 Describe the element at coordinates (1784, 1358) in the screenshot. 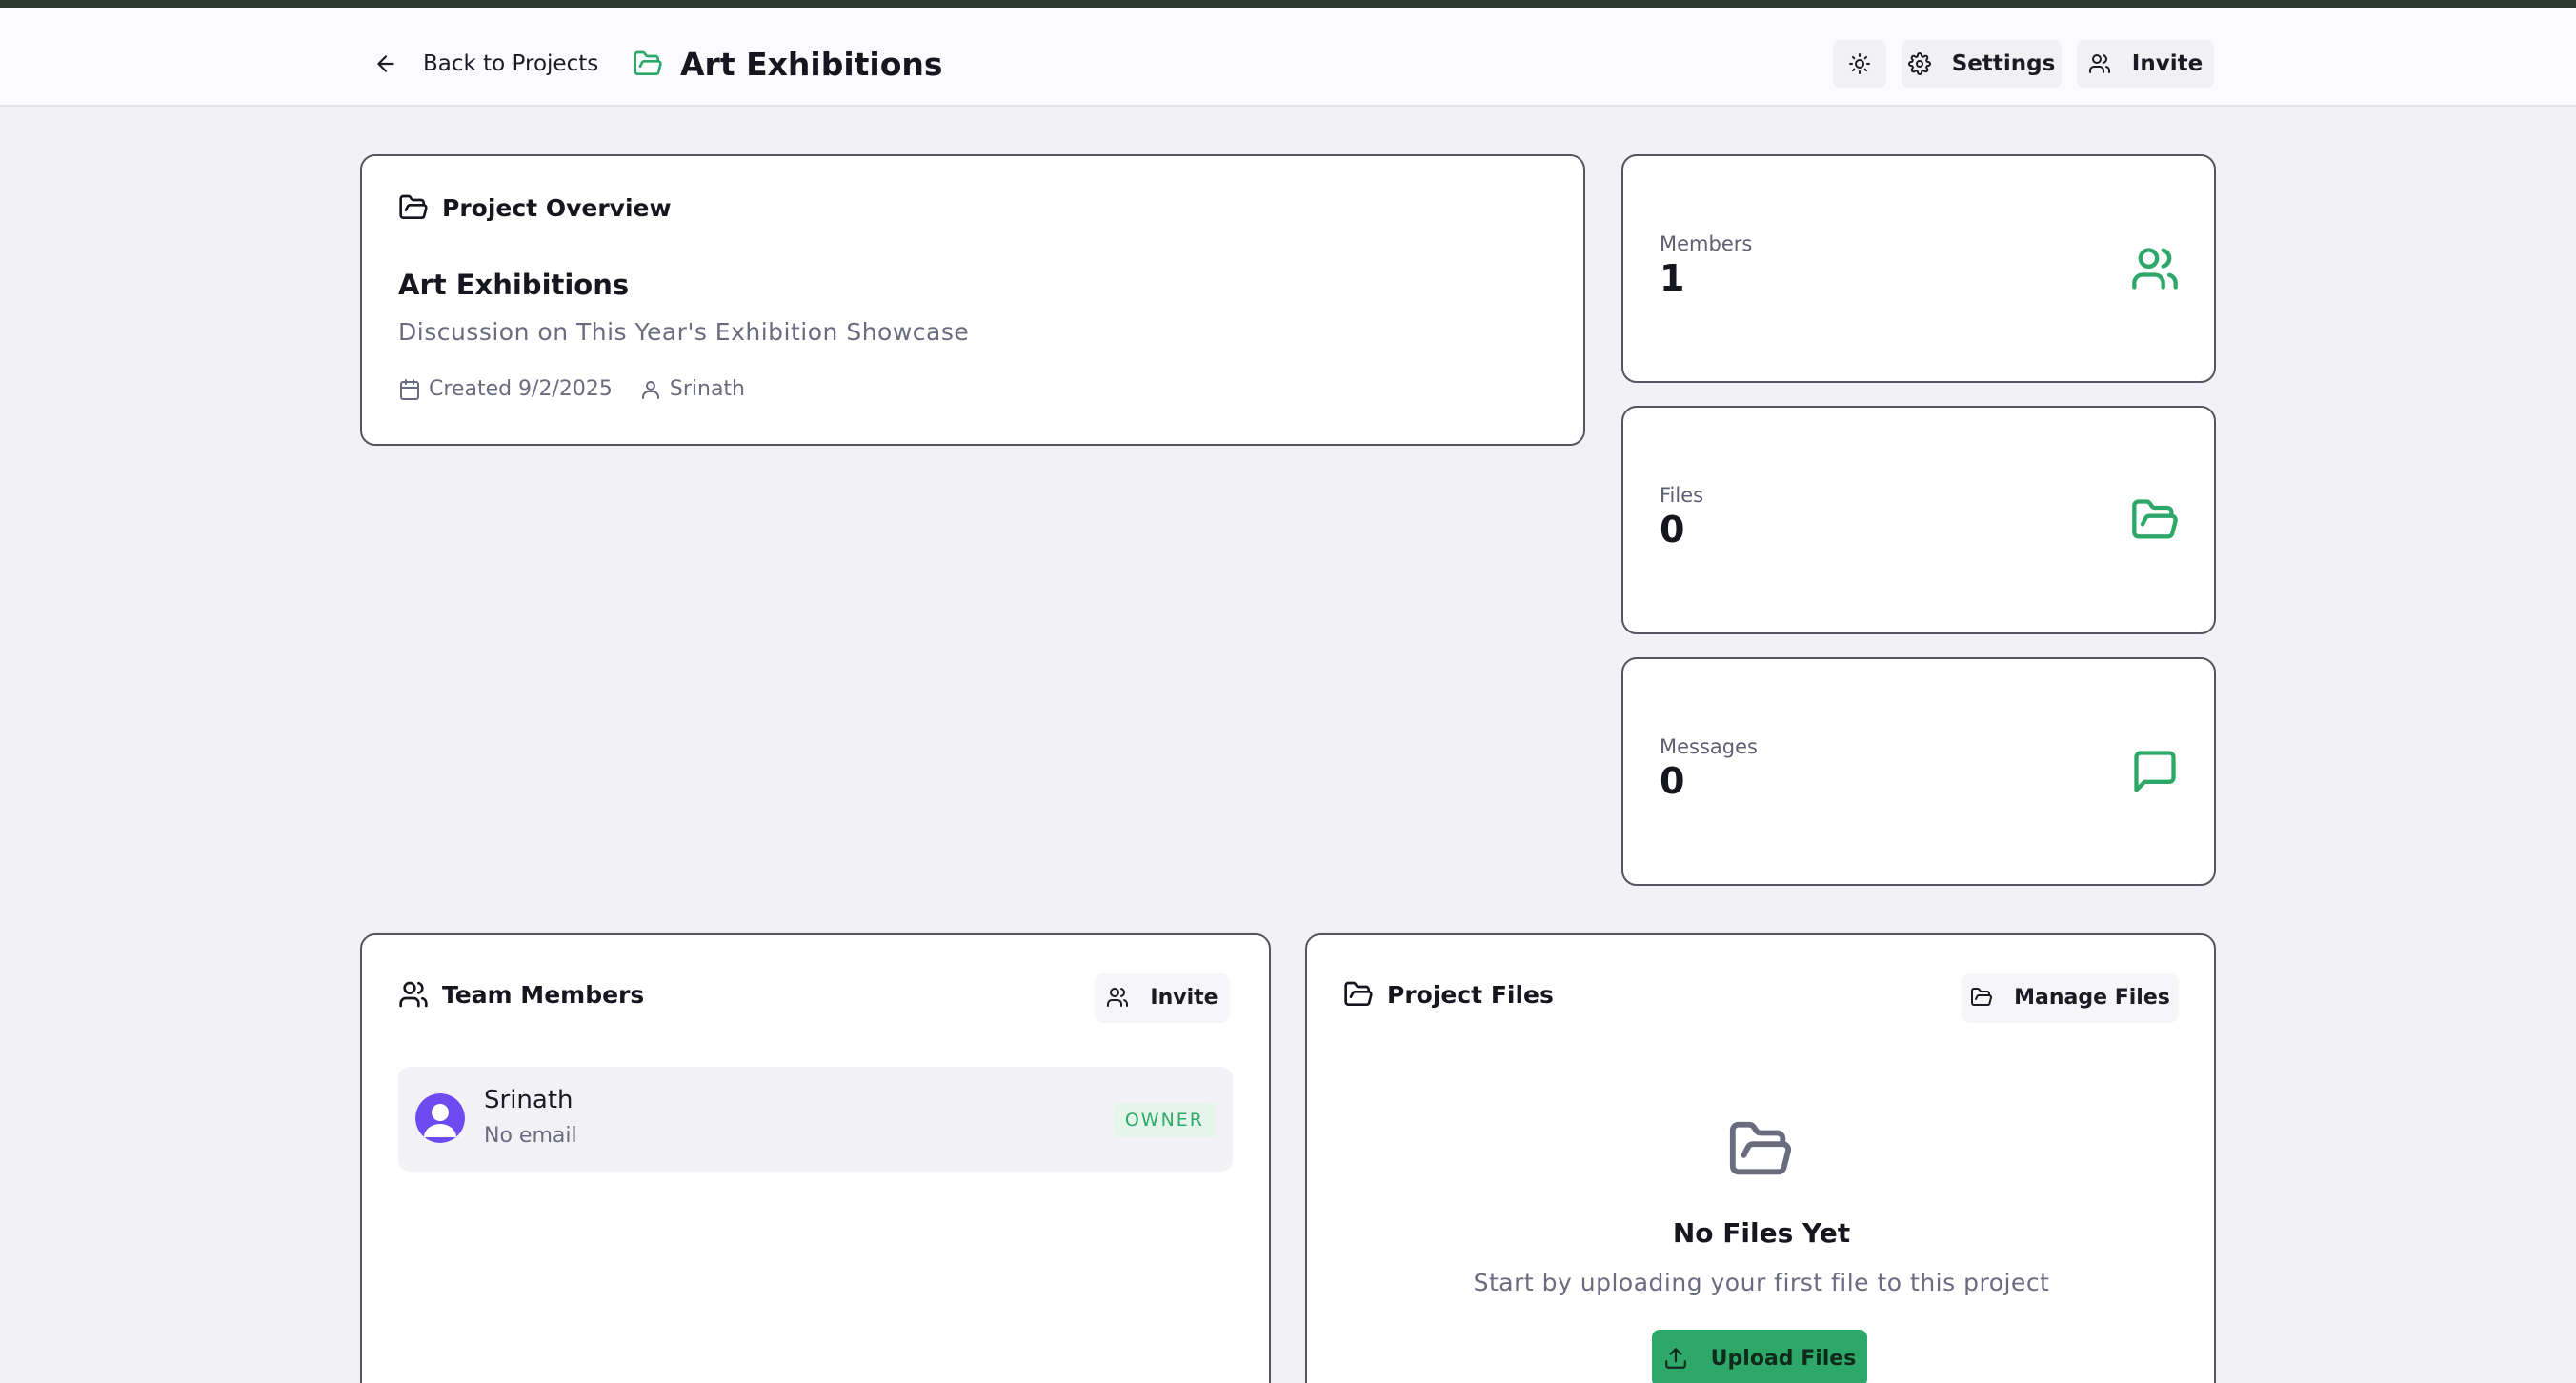

I see `upload-files-label: Upload Files` at that location.